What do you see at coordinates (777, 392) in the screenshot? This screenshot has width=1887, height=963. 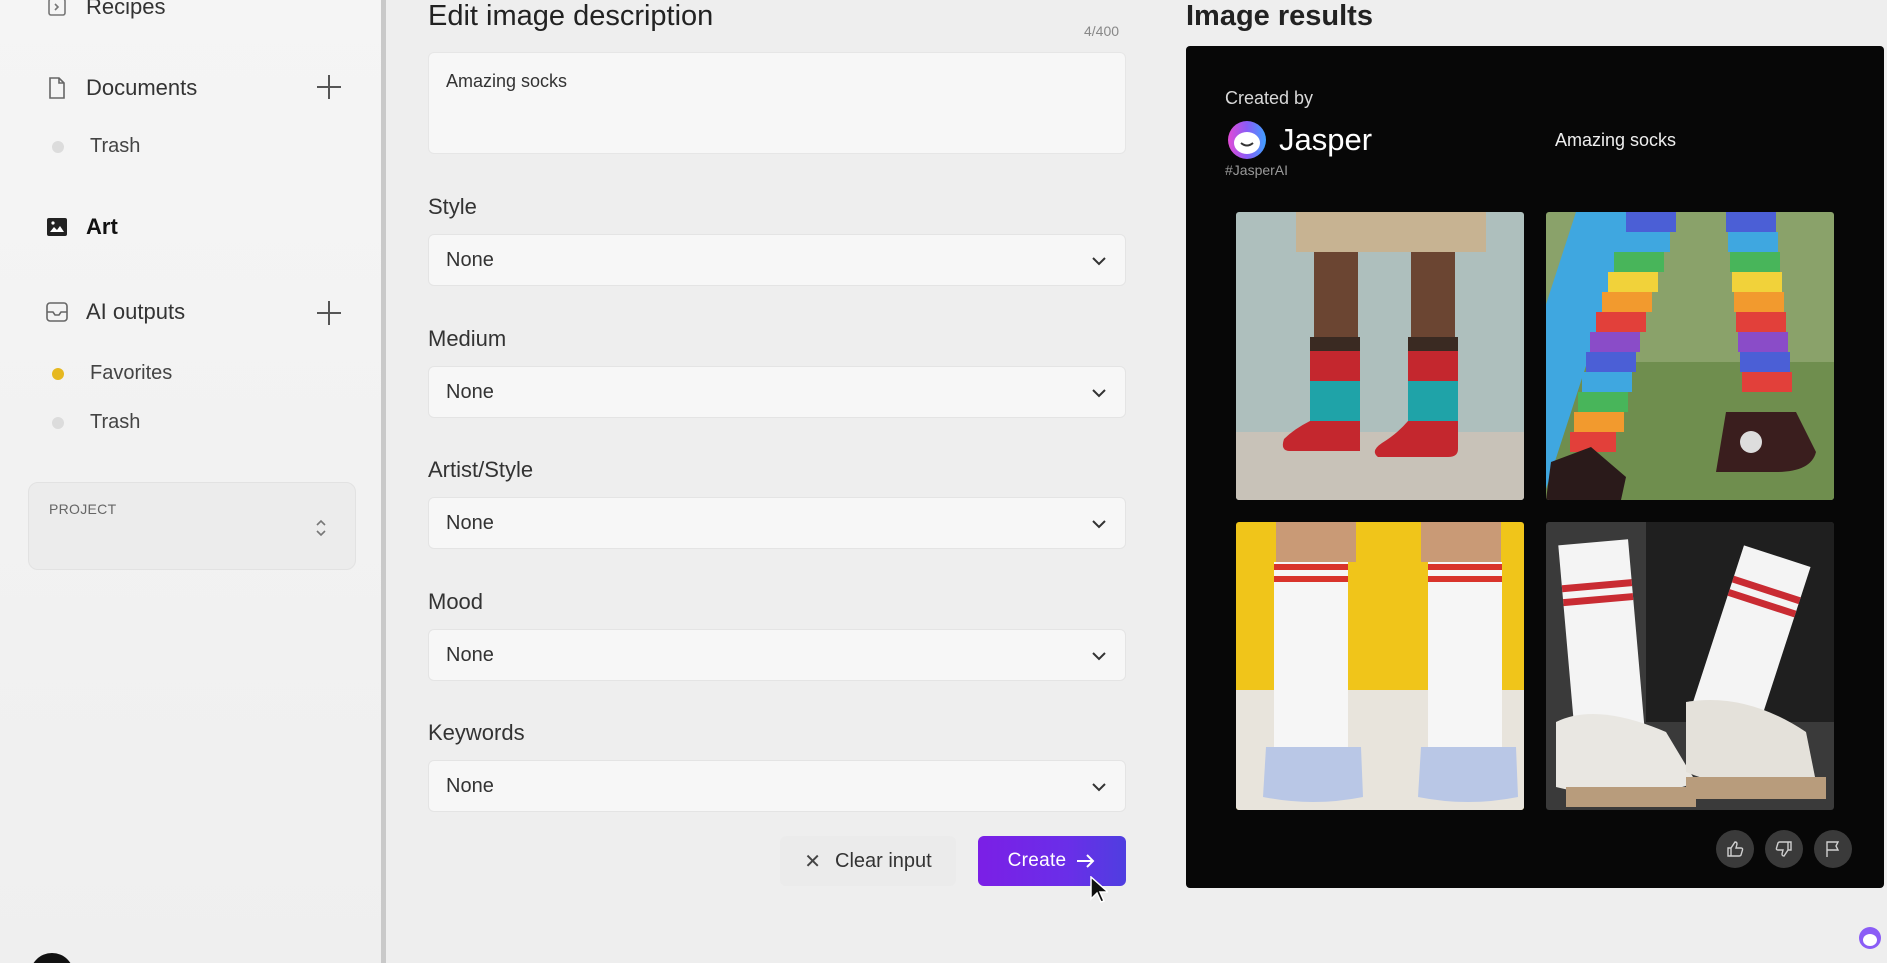 I see `medium-select: None` at bounding box center [777, 392].